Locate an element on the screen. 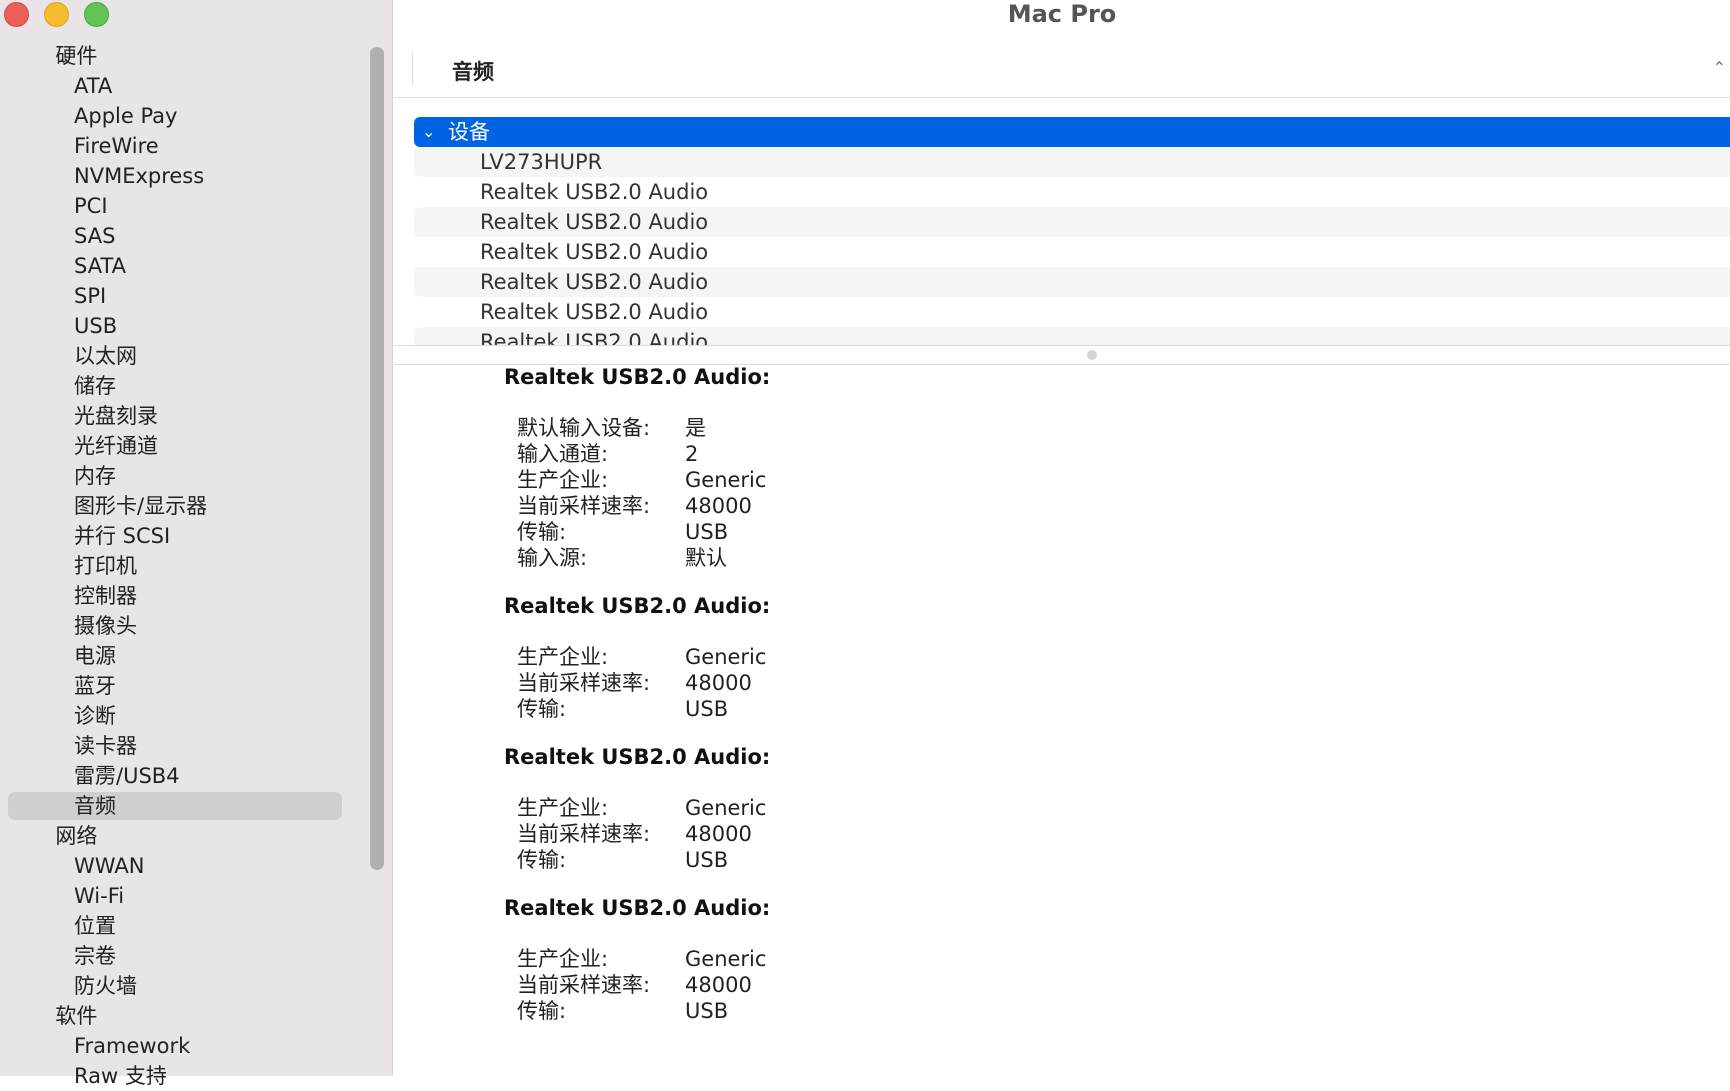 Image resolution: width=1730 pixels, height=1091 pixels. sidebar-group-label: 软件 is located at coordinates (76, 1016).